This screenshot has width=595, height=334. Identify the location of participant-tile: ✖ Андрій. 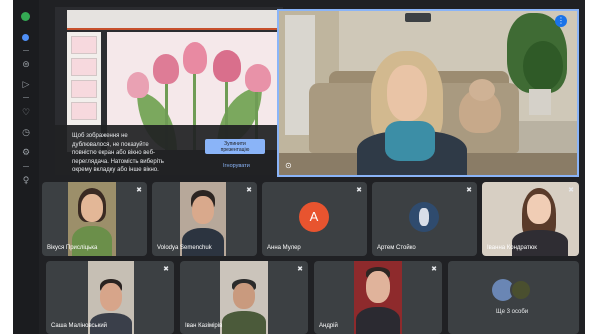
(378, 297).